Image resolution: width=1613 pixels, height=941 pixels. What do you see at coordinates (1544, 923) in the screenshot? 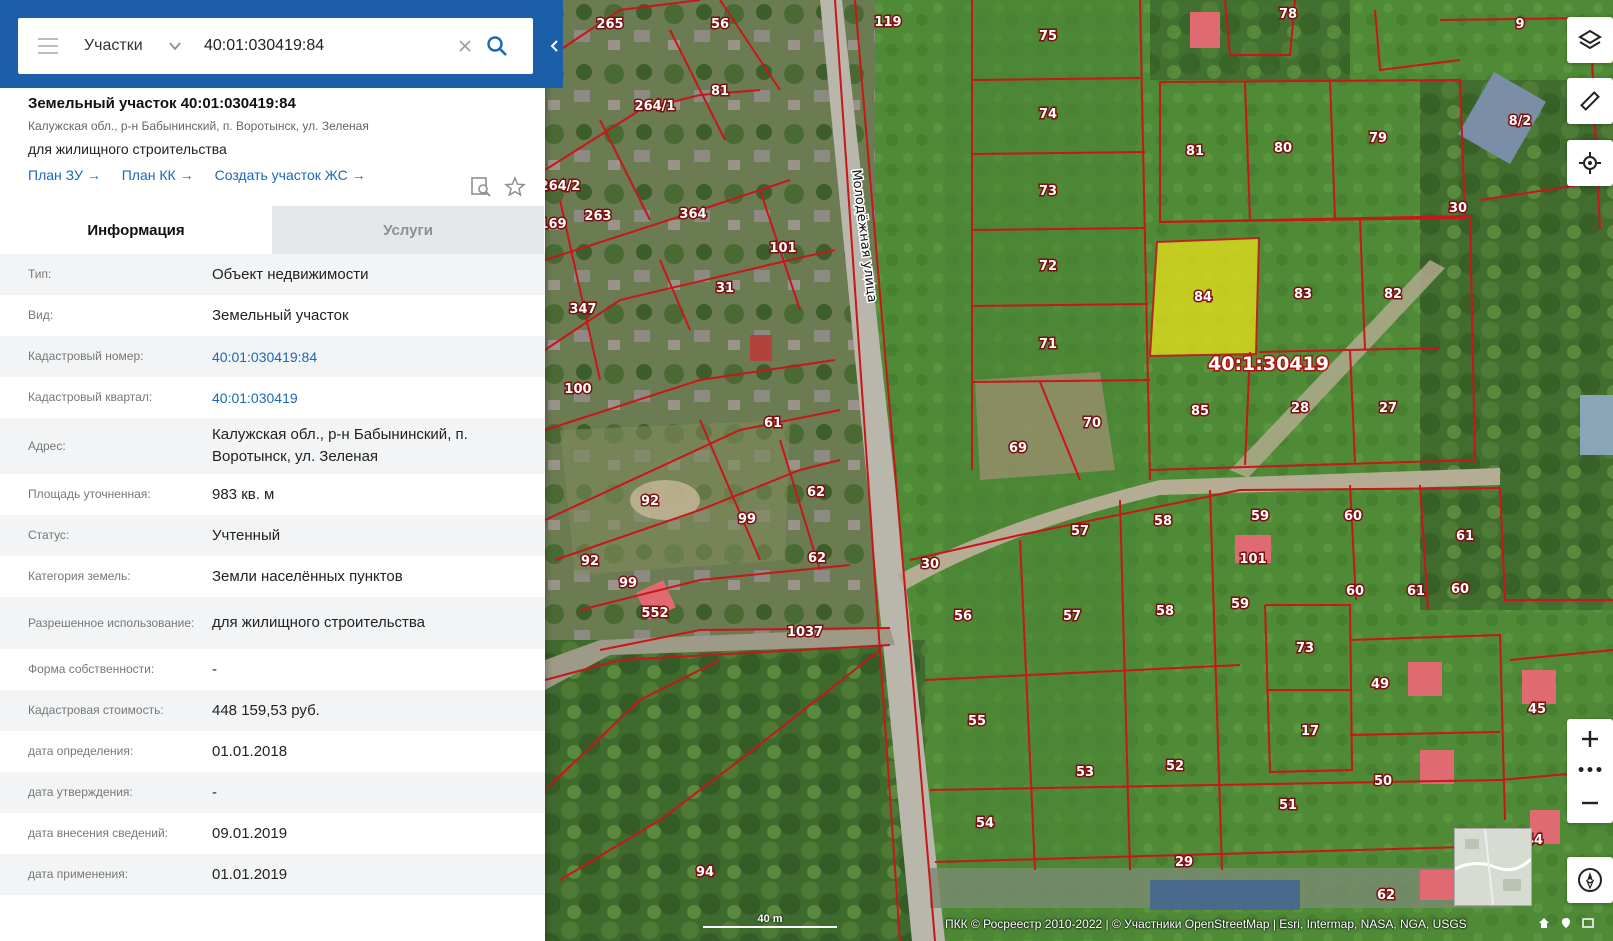
I see `home-icon` at bounding box center [1544, 923].